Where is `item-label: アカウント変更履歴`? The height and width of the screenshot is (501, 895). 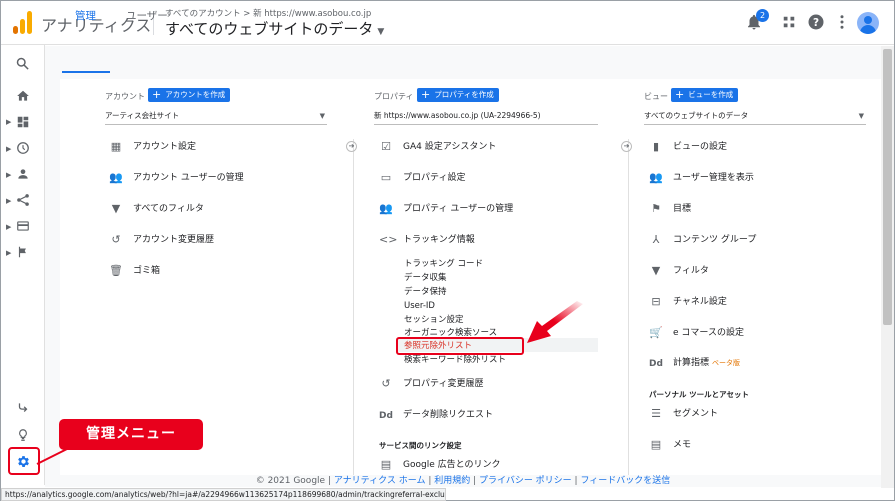
item-label: アカウント変更履歴 is located at coordinates (174, 240).